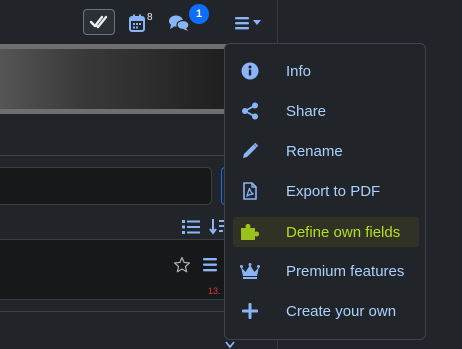  I want to click on calendar-button, so click(138, 23).